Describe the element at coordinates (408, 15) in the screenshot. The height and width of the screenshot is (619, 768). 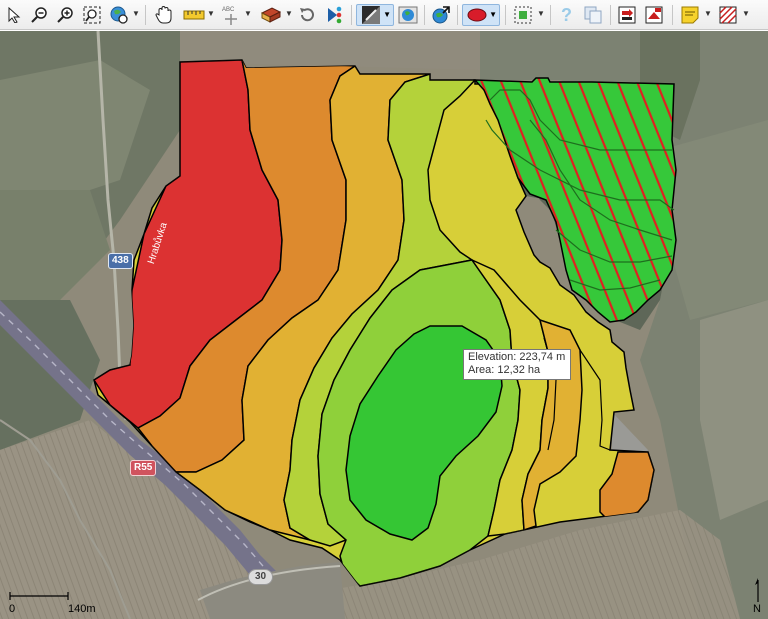
I see `globe-layer-icon` at that location.